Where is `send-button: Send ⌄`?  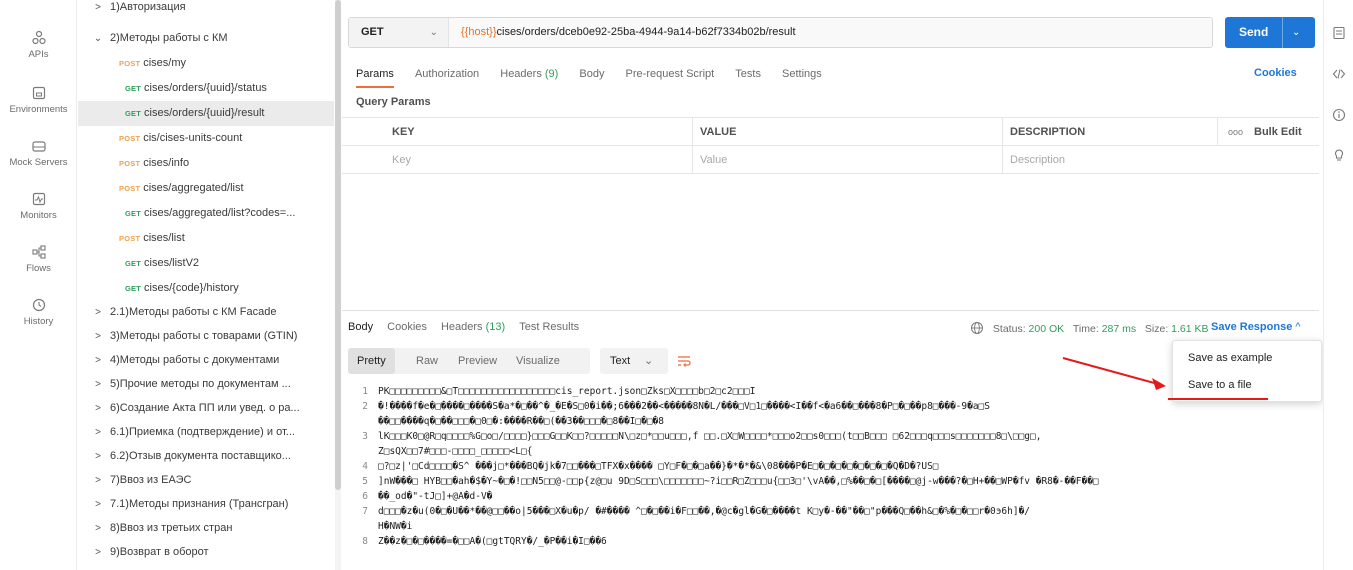 send-button: Send ⌄ is located at coordinates (1270, 32).